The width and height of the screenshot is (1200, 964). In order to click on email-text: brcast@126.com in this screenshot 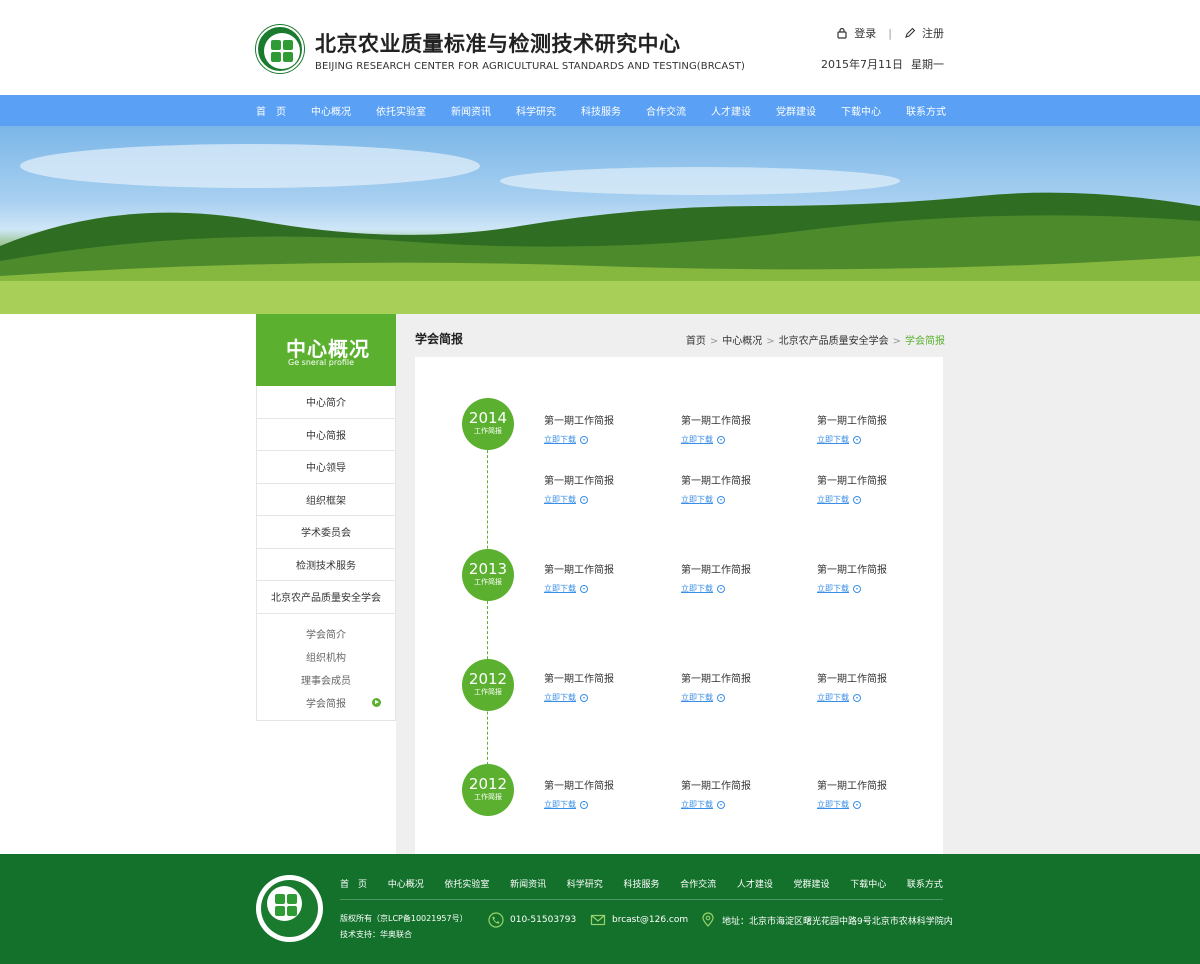, I will do `click(650, 920)`.